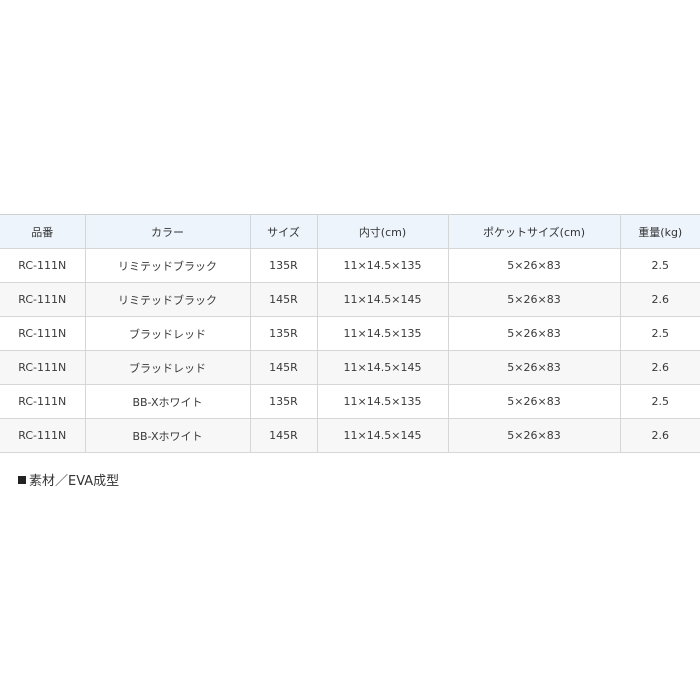 The height and width of the screenshot is (700, 700). What do you see at coordinates (22, 479) in the screenshot?
I see `square-bullet-icon` at bounding box center [22, 479].